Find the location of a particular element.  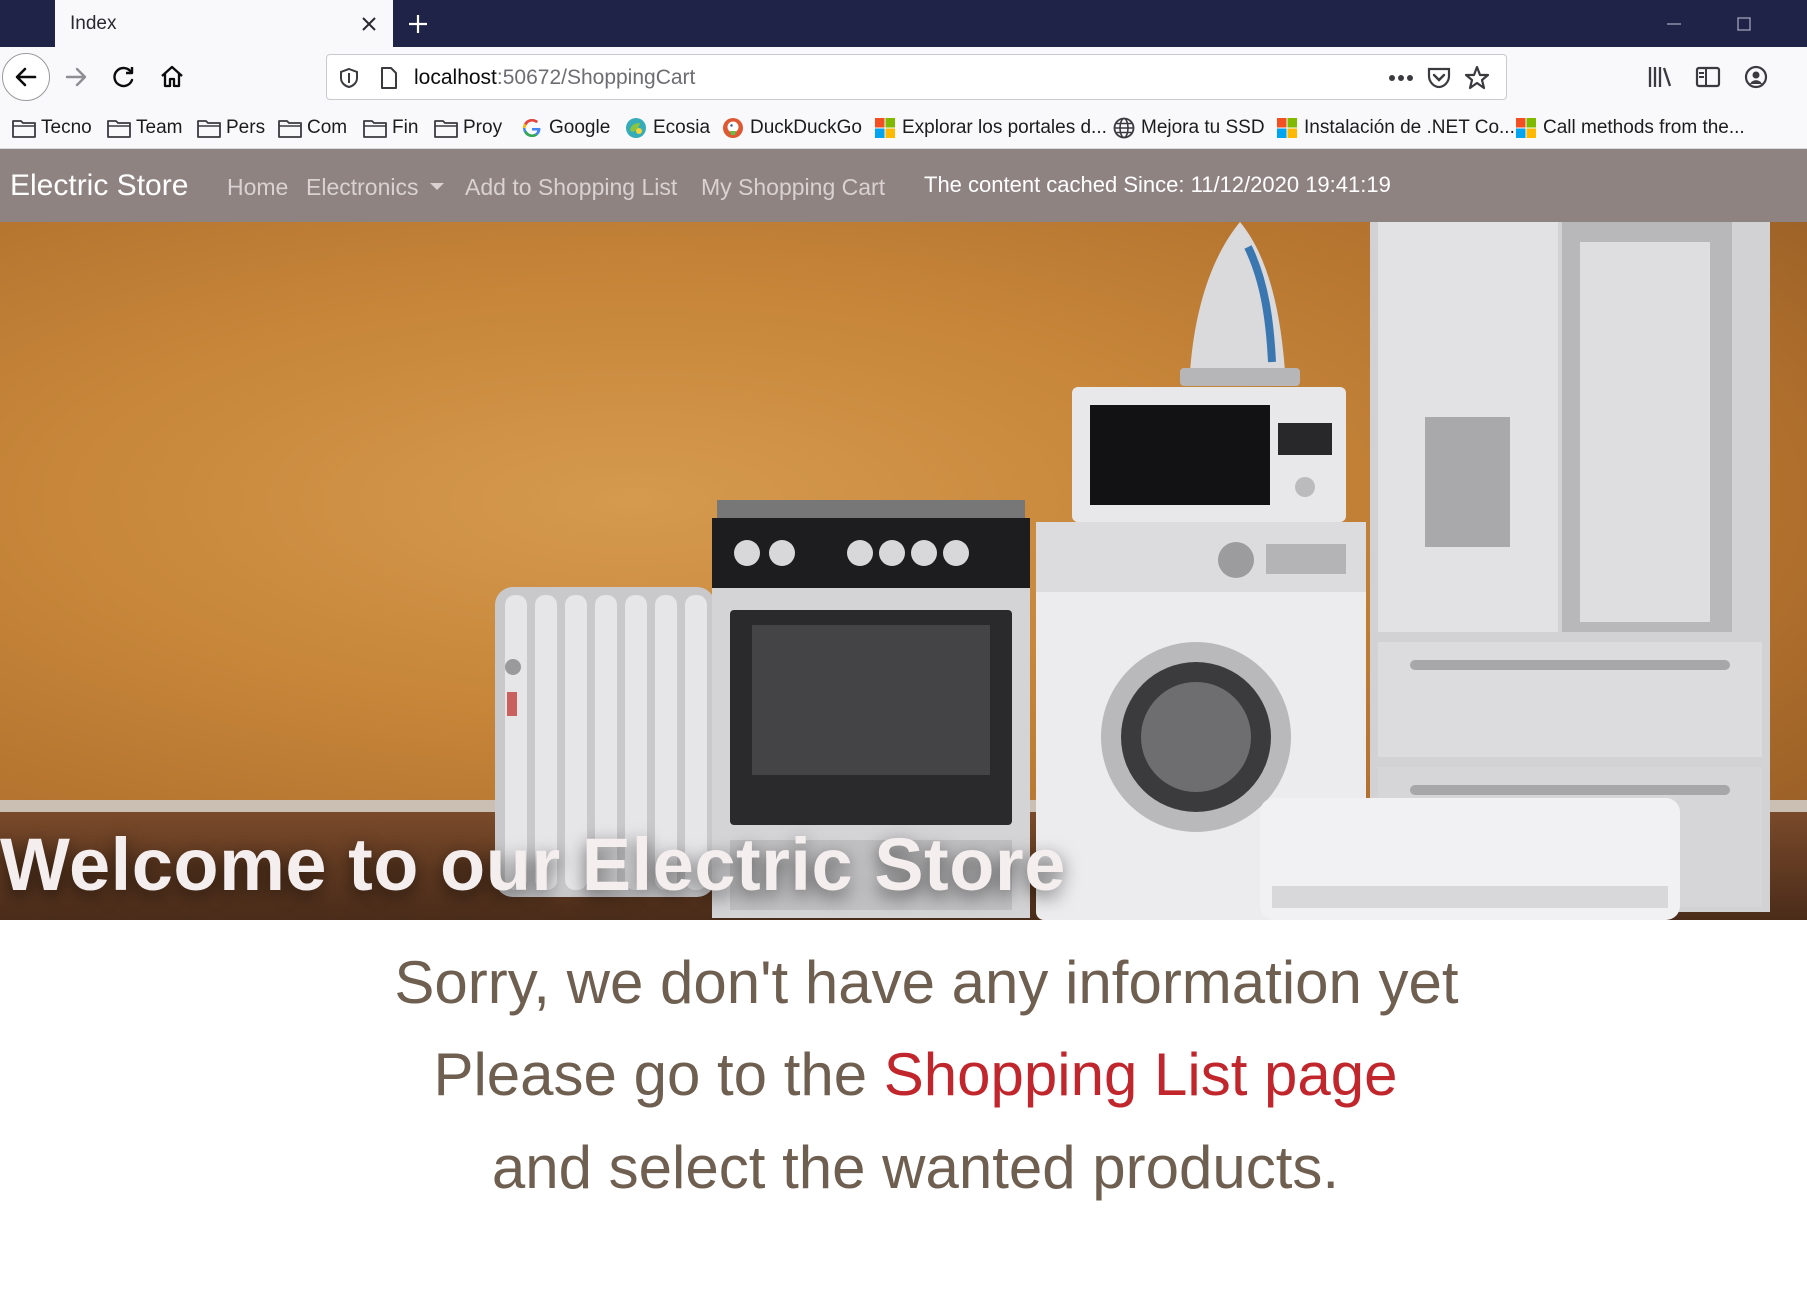

google-icon is located at coordinates (532, 128).